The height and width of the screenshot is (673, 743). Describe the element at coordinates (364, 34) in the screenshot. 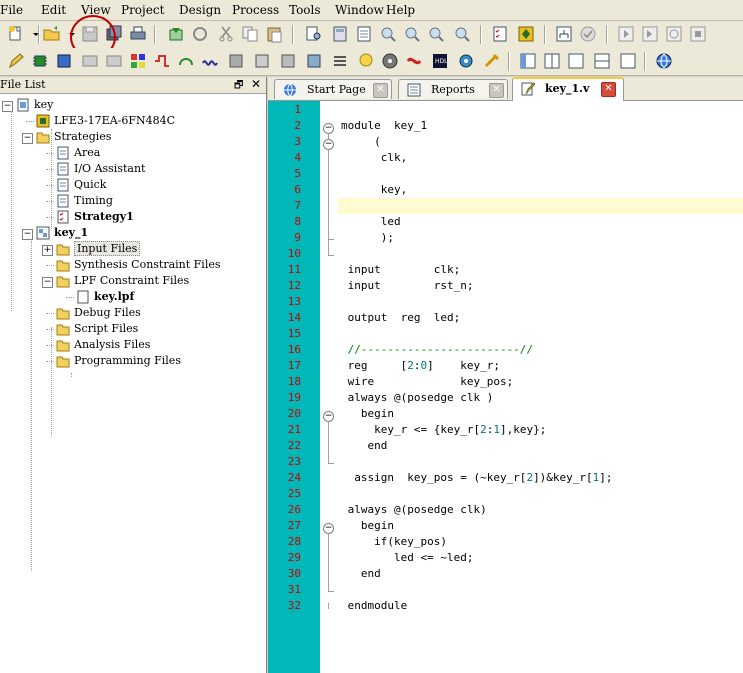

I see `document-icon` at that location.